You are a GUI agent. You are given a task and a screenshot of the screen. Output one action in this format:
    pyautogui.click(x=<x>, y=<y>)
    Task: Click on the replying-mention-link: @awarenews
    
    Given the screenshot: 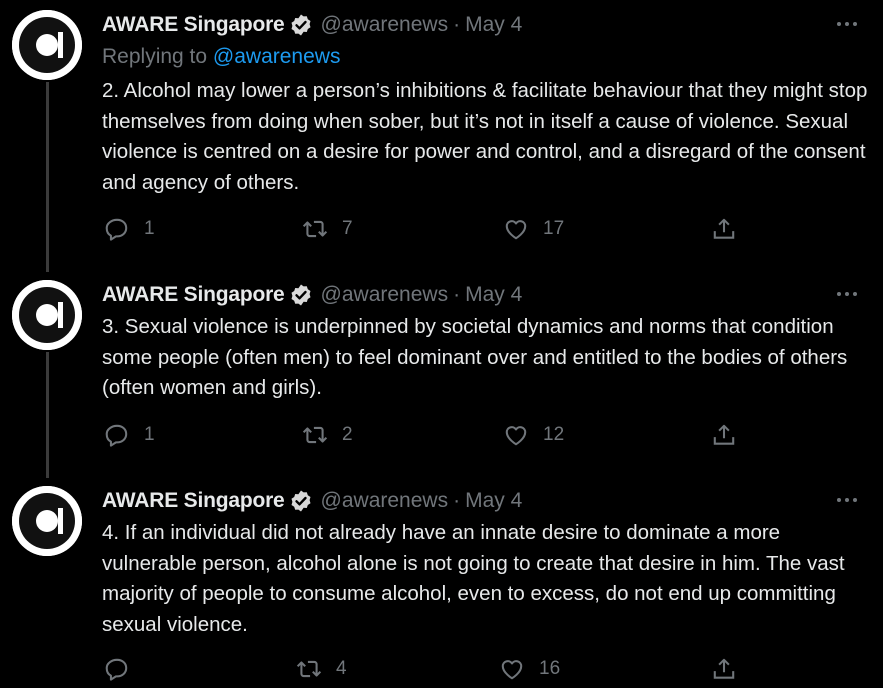 What is the action you would take?
    pyautogui.click(x=277, y=56)
    